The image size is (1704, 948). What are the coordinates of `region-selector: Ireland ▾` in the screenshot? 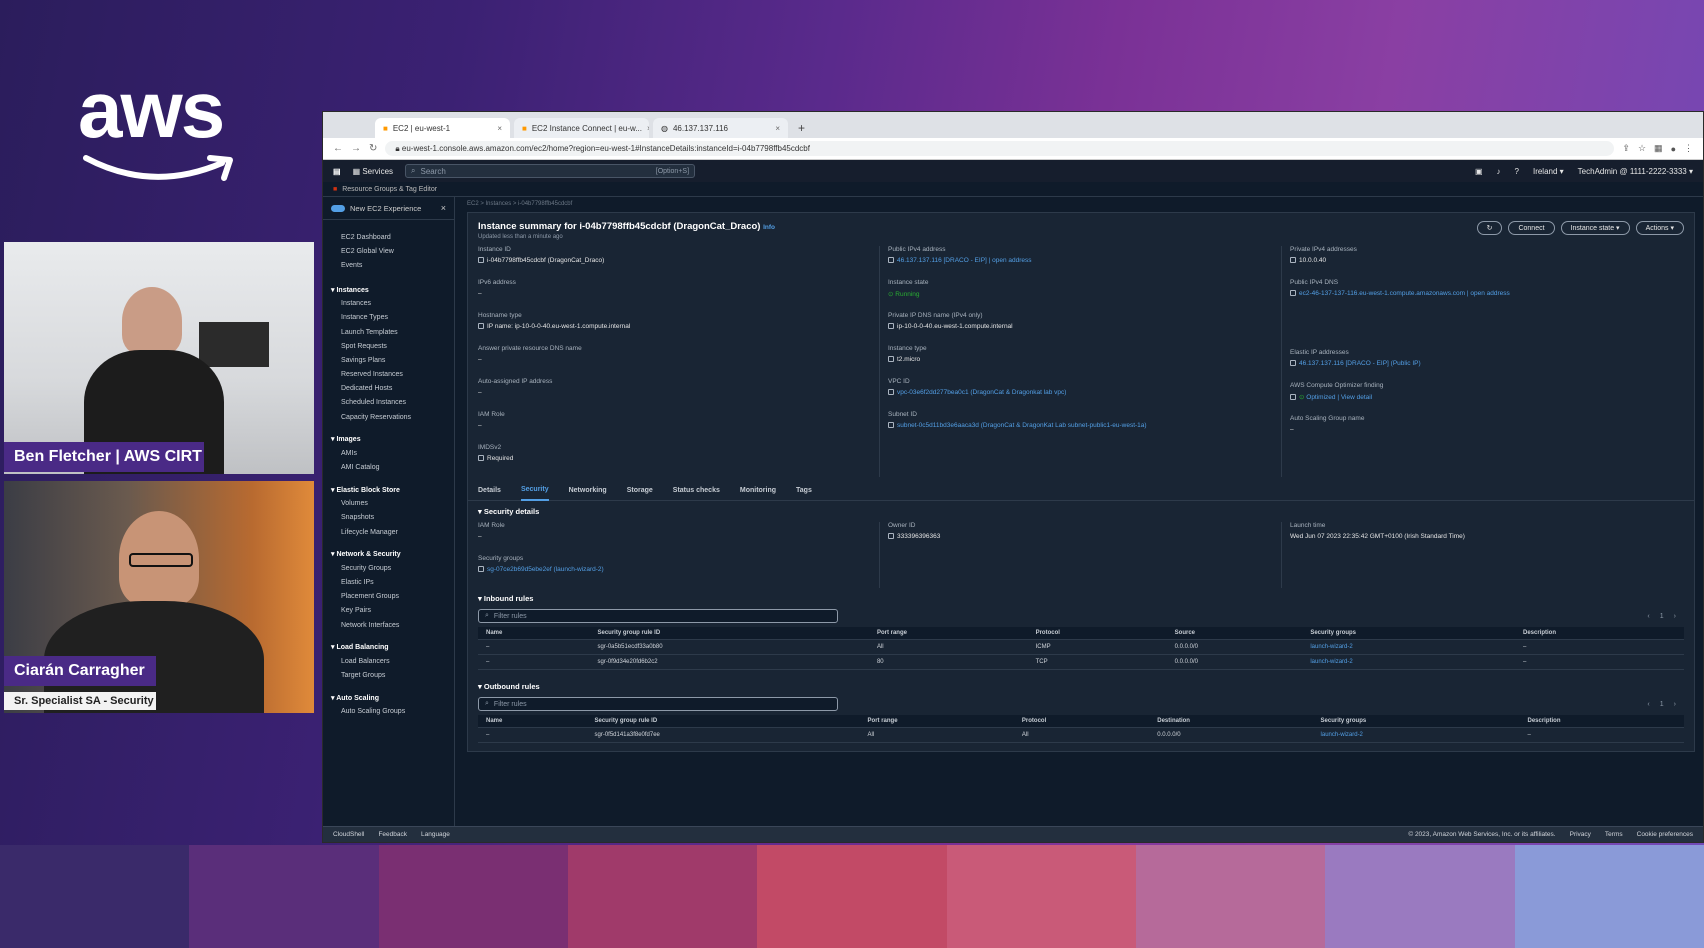 It's located at (1548, 171).